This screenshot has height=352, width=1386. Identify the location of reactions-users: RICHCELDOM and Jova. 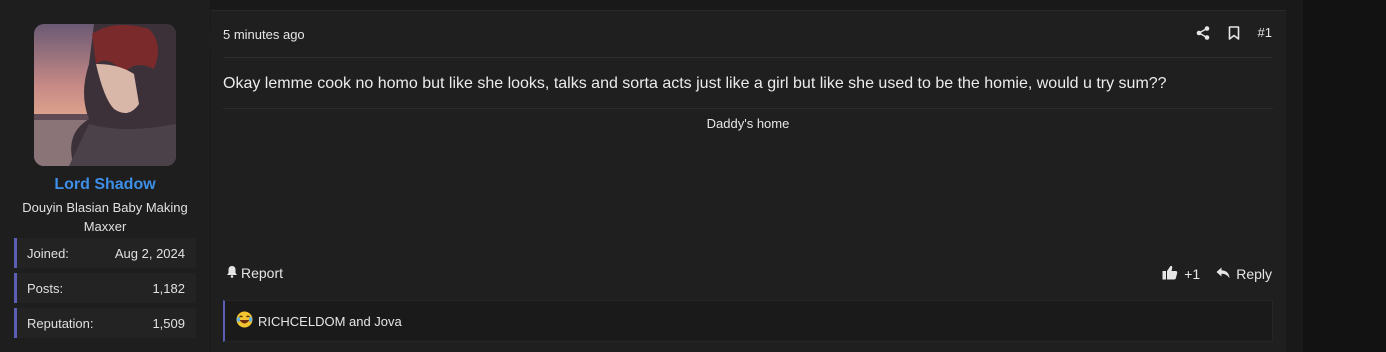
(330, 321).